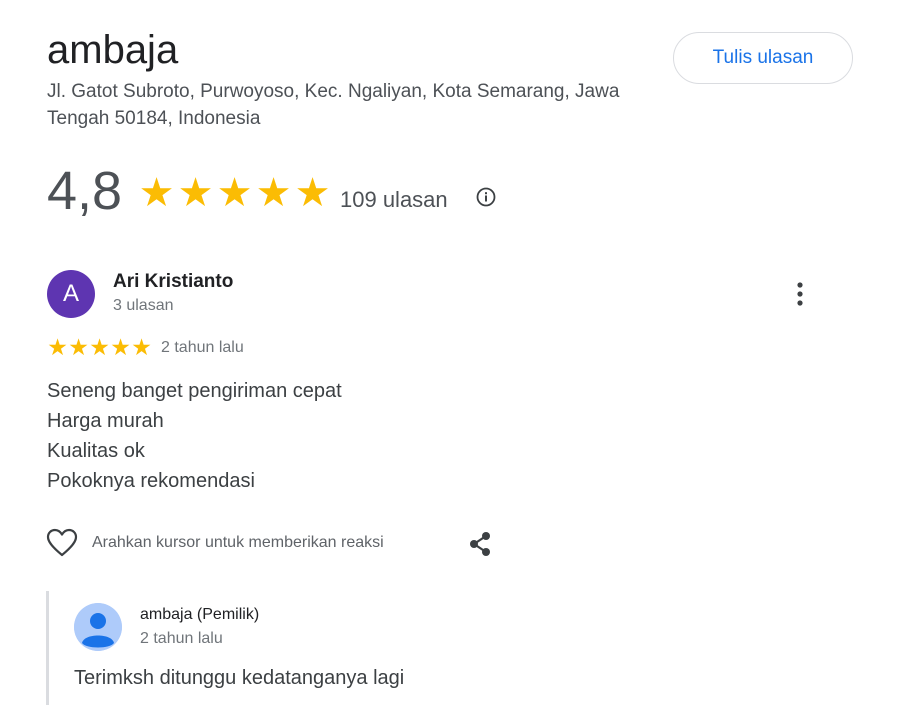 The image size is (898, 717). I want to click on share-icon, so click(480, 544).